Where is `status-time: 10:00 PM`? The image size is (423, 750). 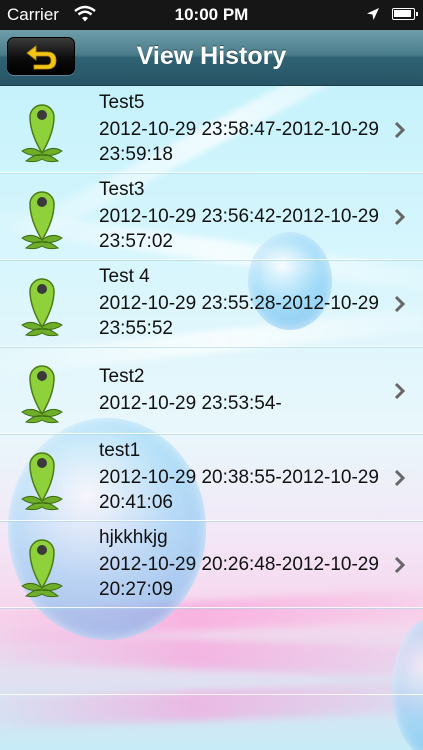
status-time: 10:00 PM is located at coordinates (211, 14).